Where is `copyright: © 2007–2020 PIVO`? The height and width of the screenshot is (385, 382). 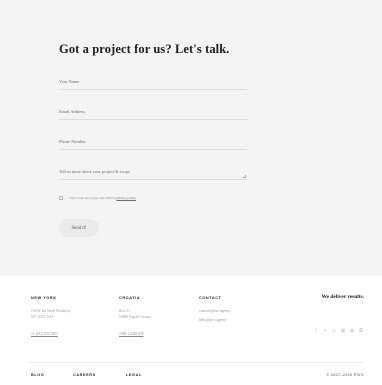 copyright: © 2007–2020 PIVO is located at coordinates (345, 375).